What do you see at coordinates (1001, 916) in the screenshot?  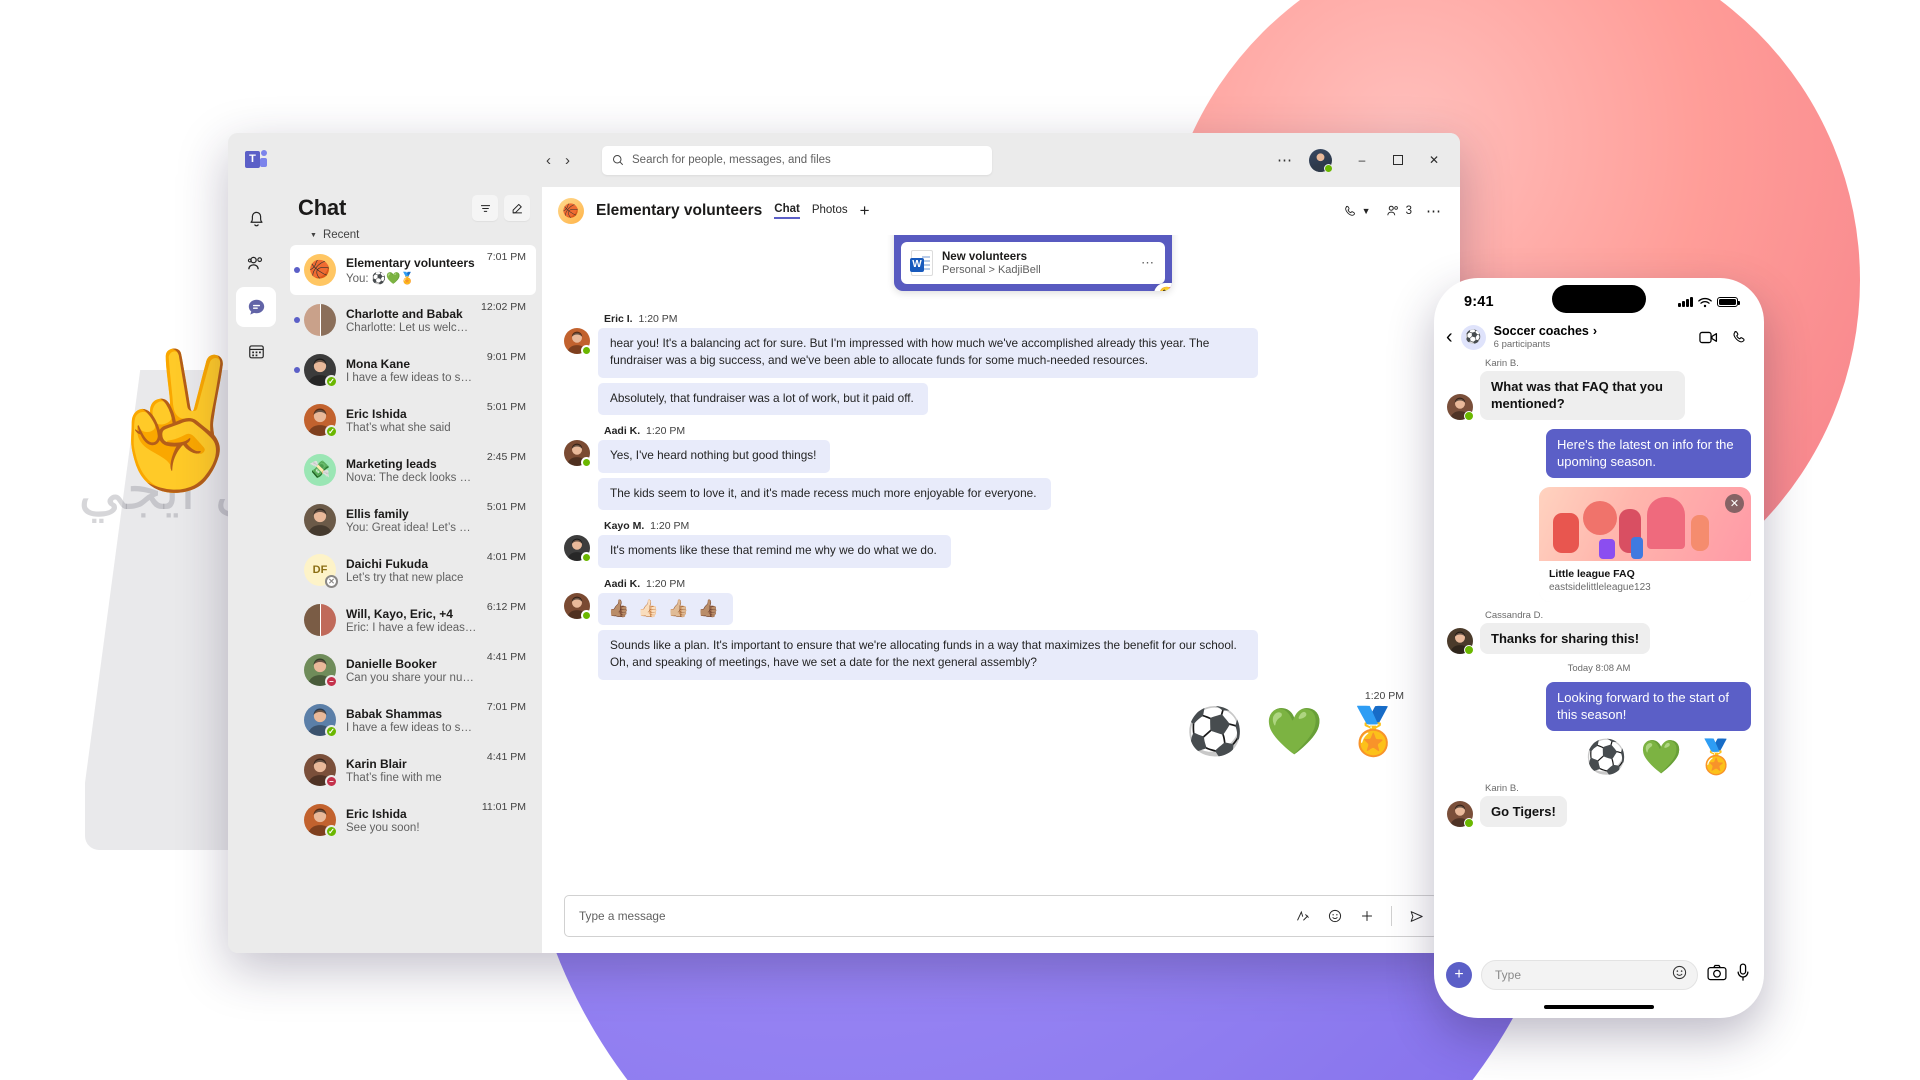 I see `message-composer: Type a message` at bounding box center [1001, 916].